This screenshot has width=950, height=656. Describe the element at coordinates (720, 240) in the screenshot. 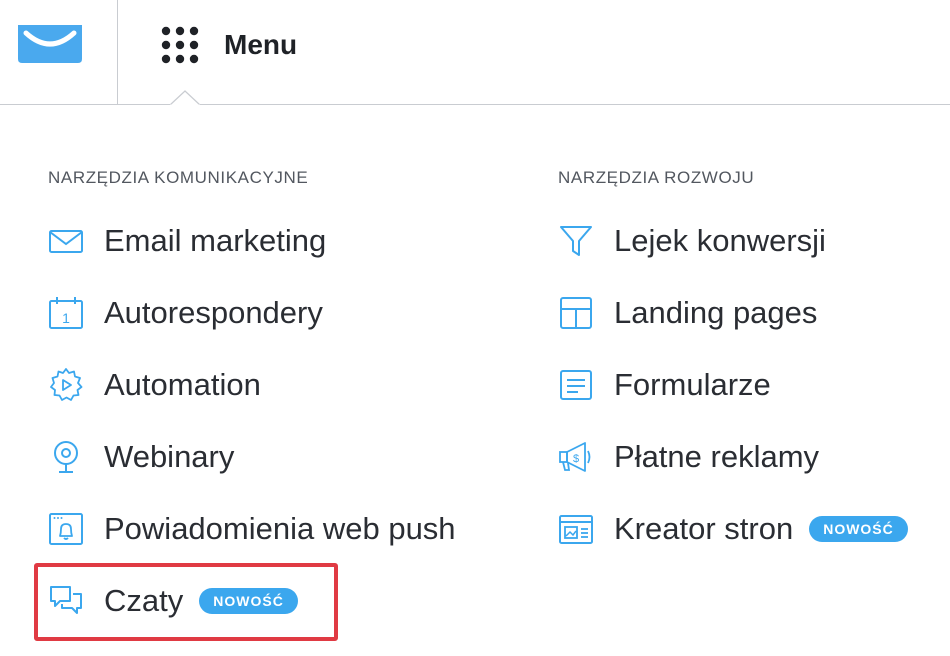

I see `menu-item-label: Lejek konwersji` at that location.